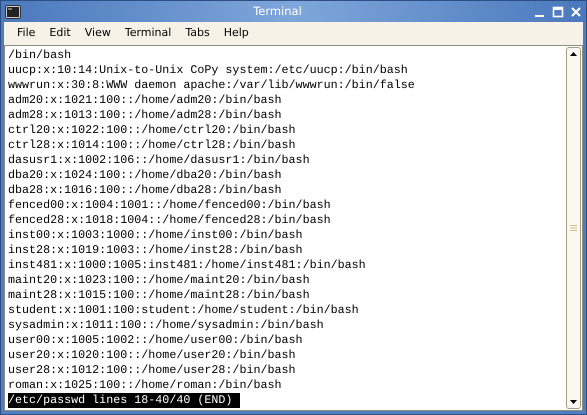 Image resolution: width=587 pixels, height=415 pixels. Describe the element at coordinates (152, 355) in the screenshot. I see `terminal-line: user20:x:1020:100::/home/user20:/bin/bash` at that location.